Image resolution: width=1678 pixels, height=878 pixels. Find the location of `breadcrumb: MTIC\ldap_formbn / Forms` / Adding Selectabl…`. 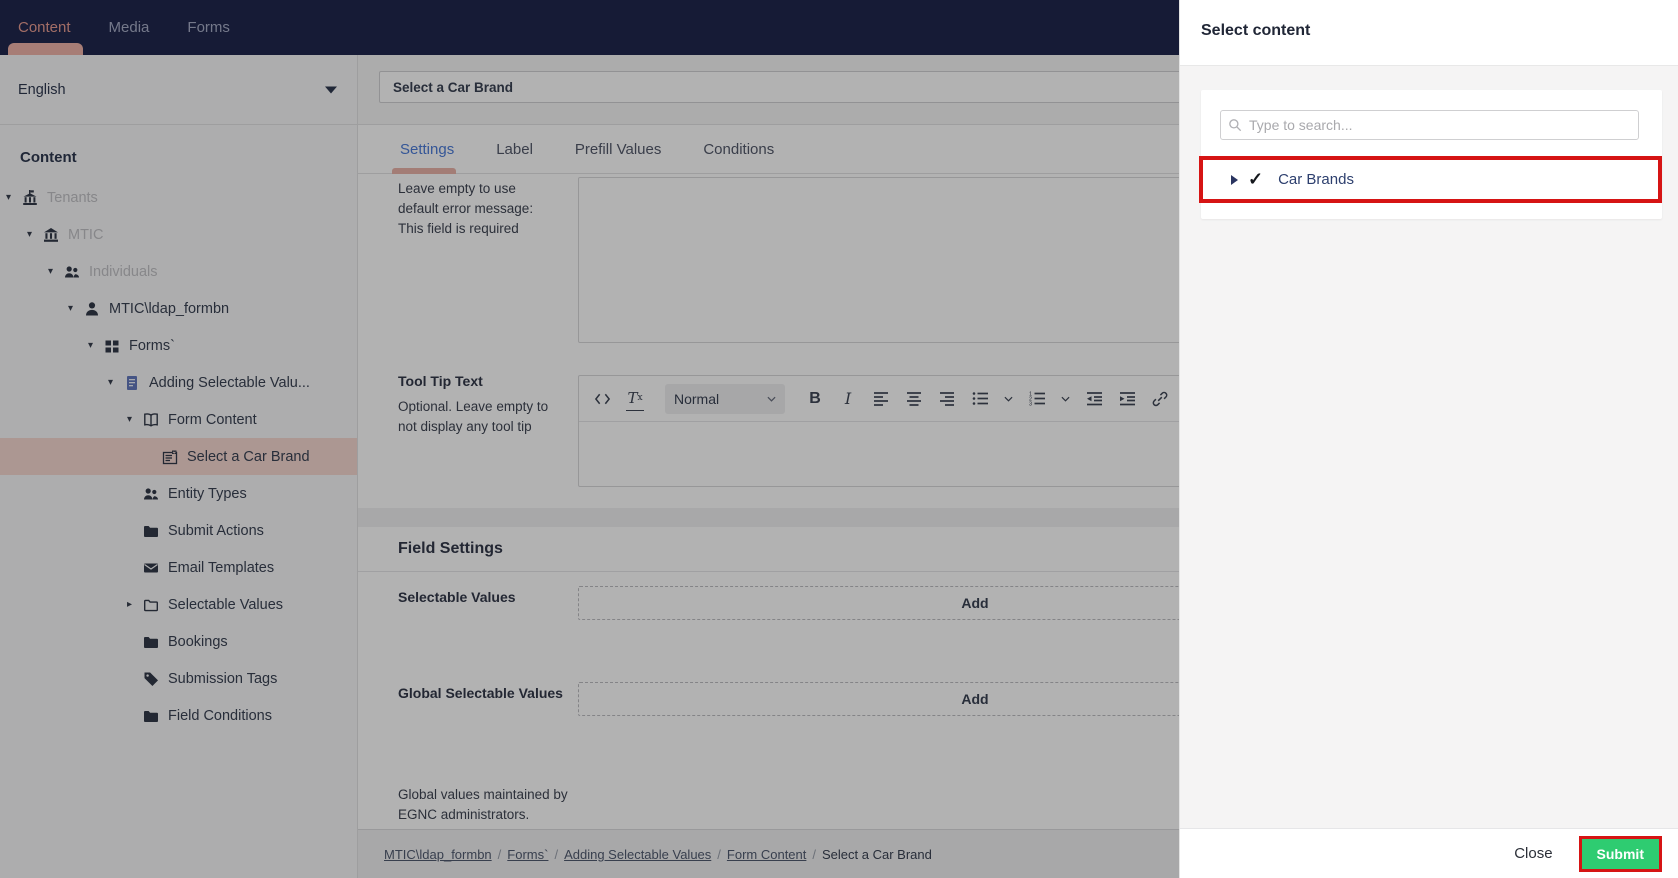

breadcrumb: MTIC\ldap_formbn / Forms` / Adding Selectabl… is located at coordinates (768, 853).